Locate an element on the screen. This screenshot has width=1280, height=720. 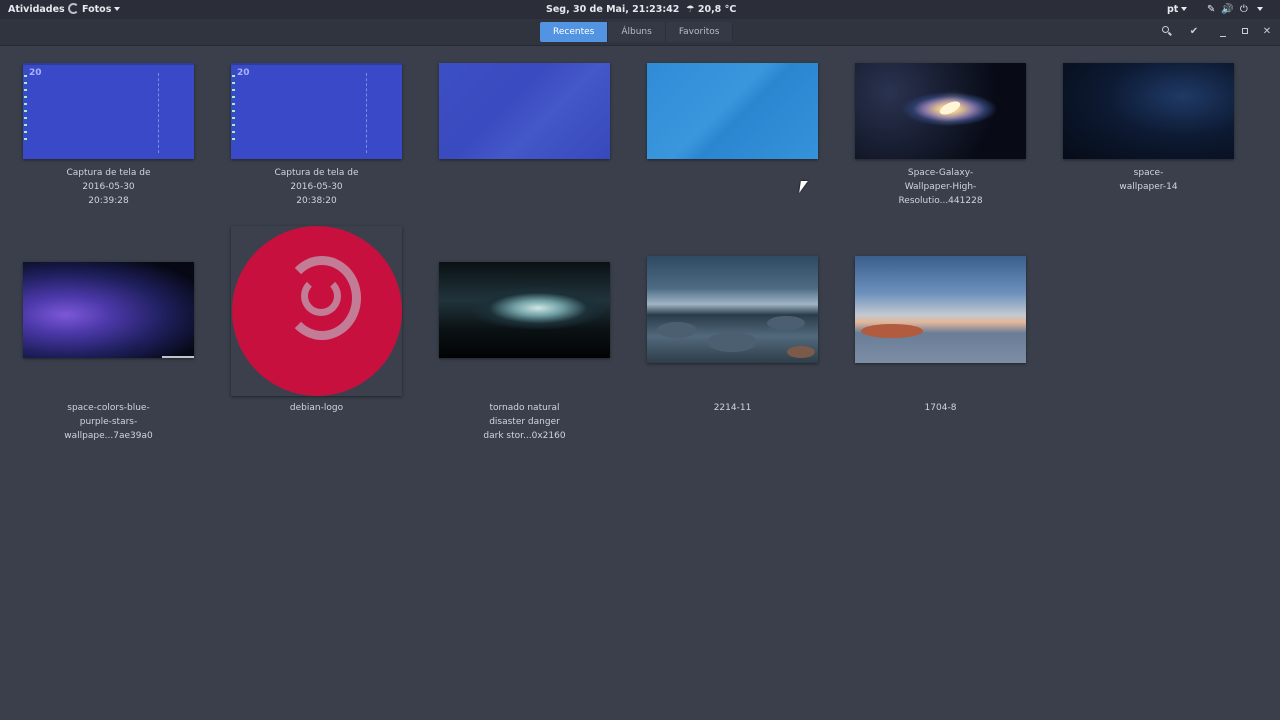
activities-button: Atividades is located at coordinates (36, 9).